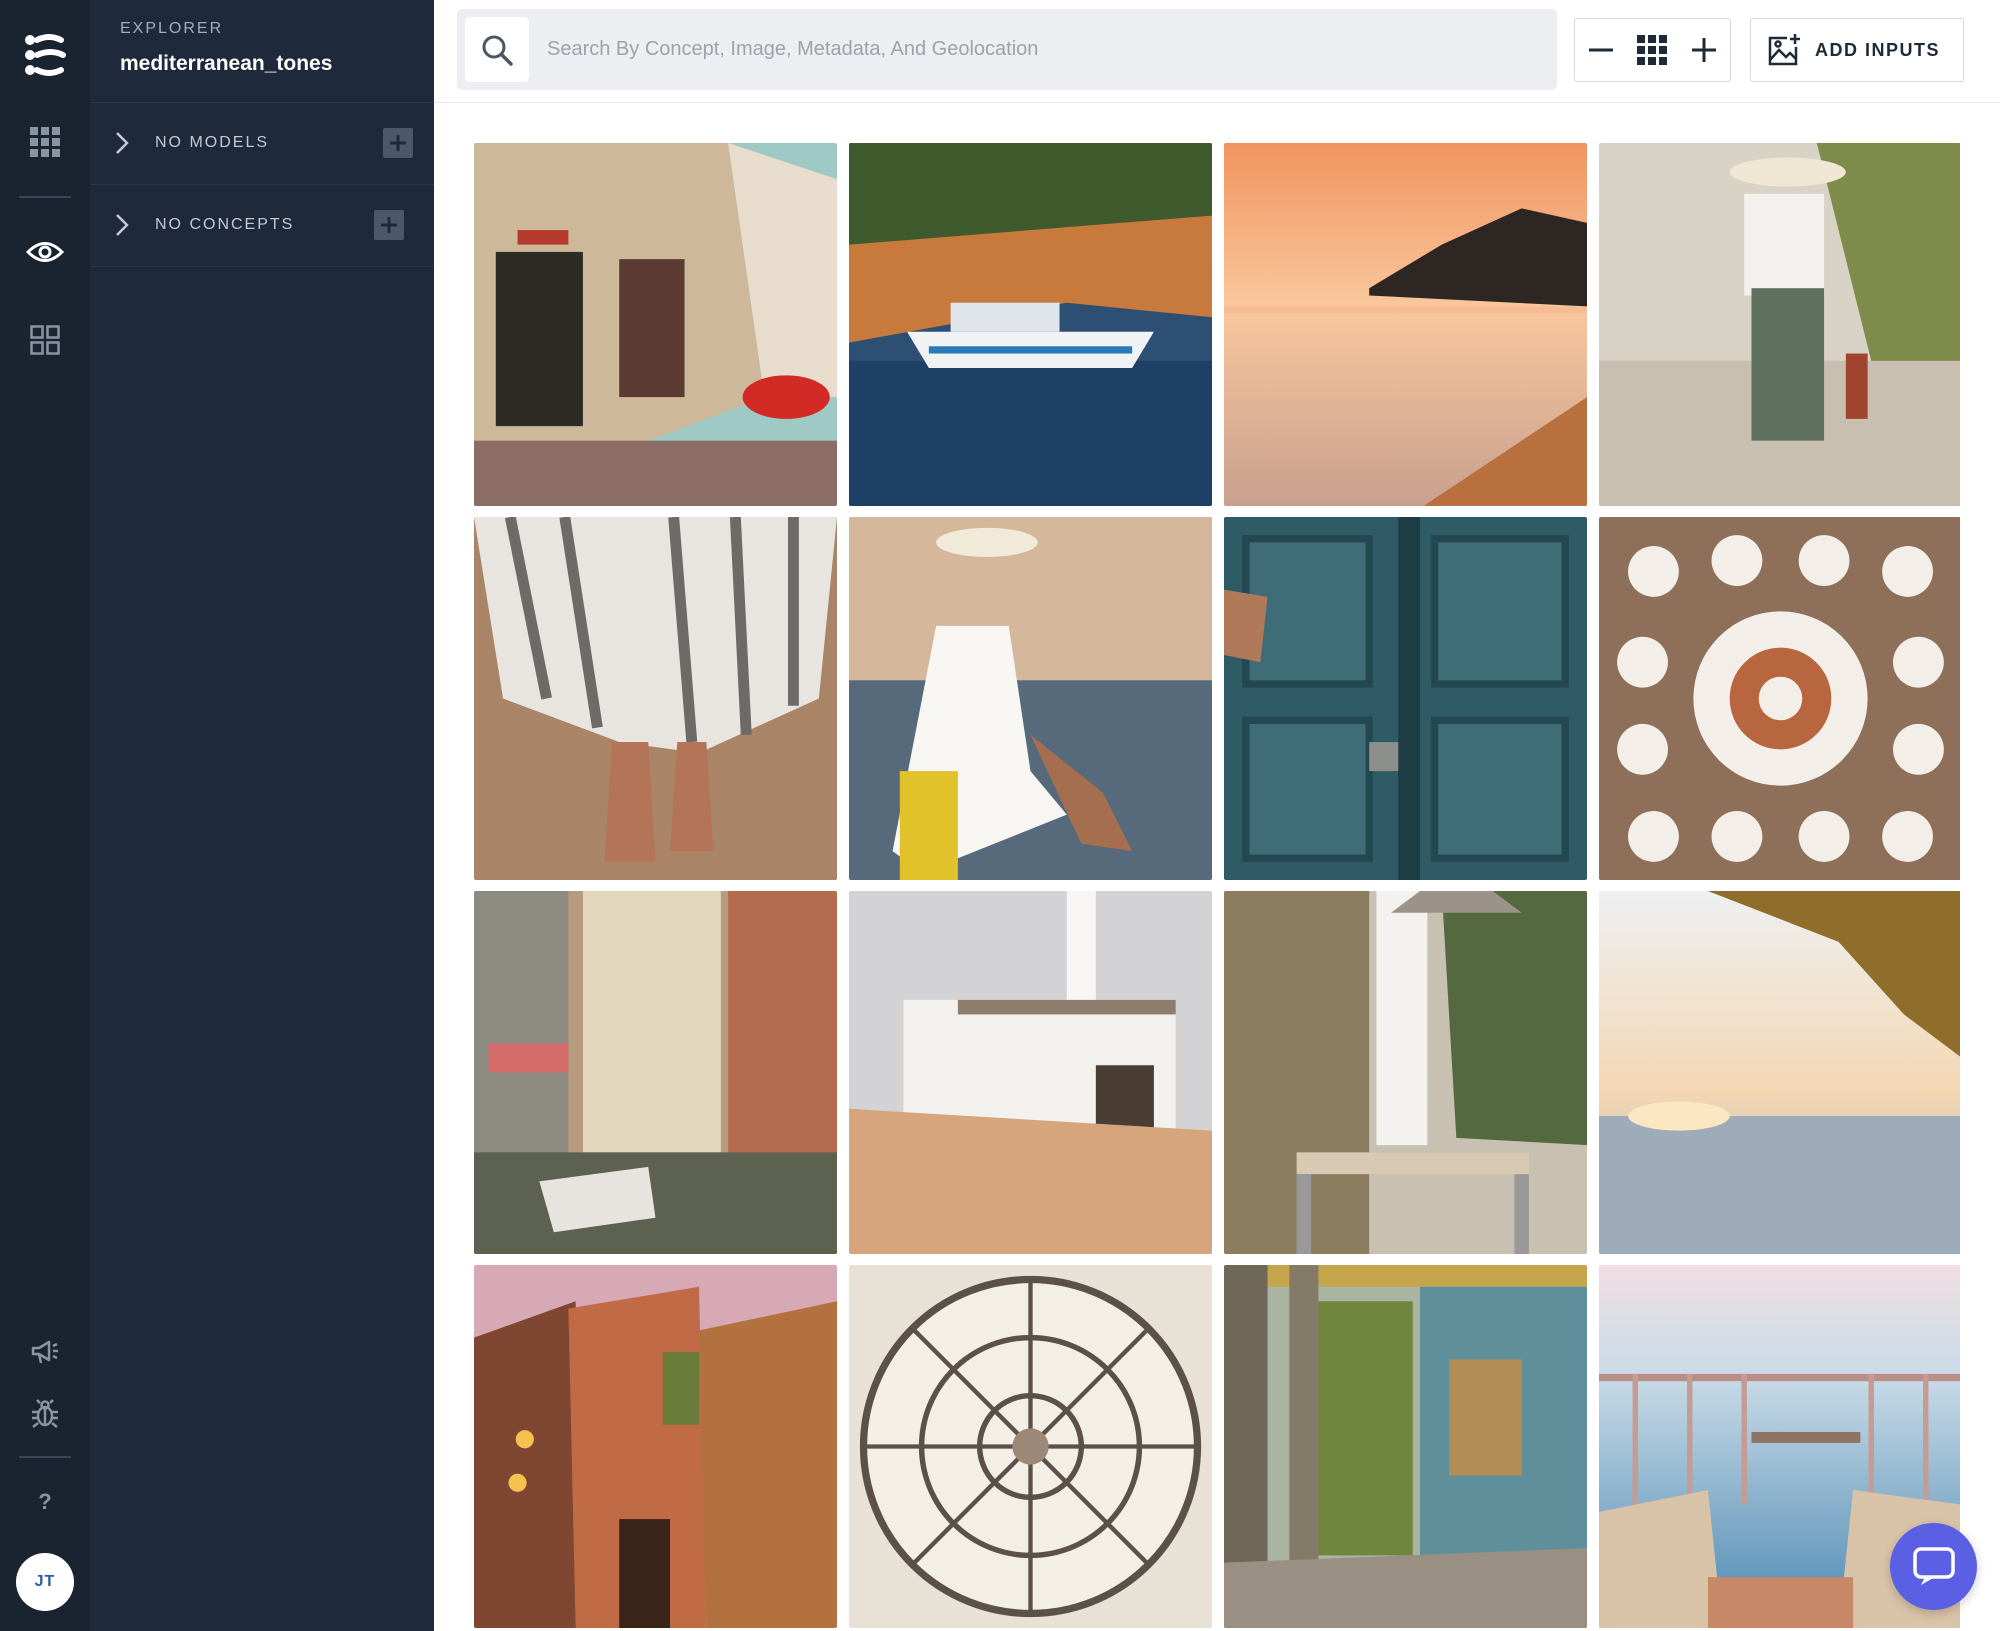 The width and height of the screenshot is (2000, 1631). What do you see at coordinates (45, 1352) in the screenshot?
I see `megaphone-icon` at bounding box center [45, 1352].